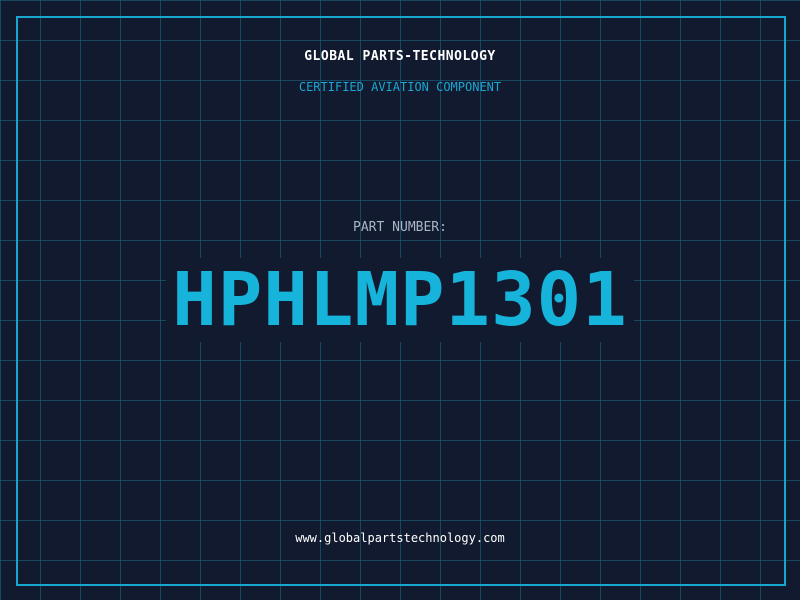  I want to click on brand-name: GLOBAL PARTS-TECHNOLOGY, so click(400, 56).